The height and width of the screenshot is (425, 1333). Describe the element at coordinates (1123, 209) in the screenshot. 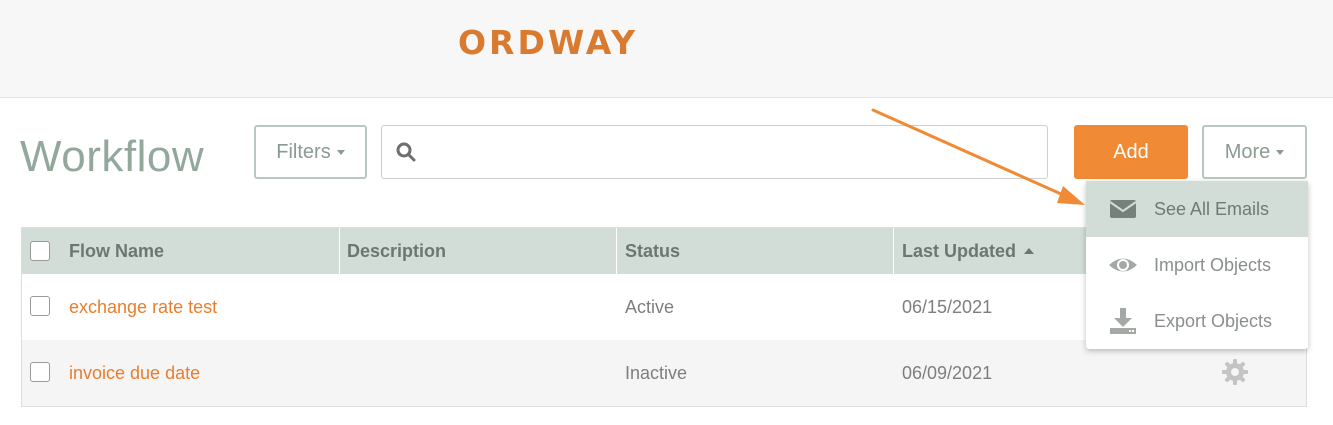

I see `envelope-icon` at that location.